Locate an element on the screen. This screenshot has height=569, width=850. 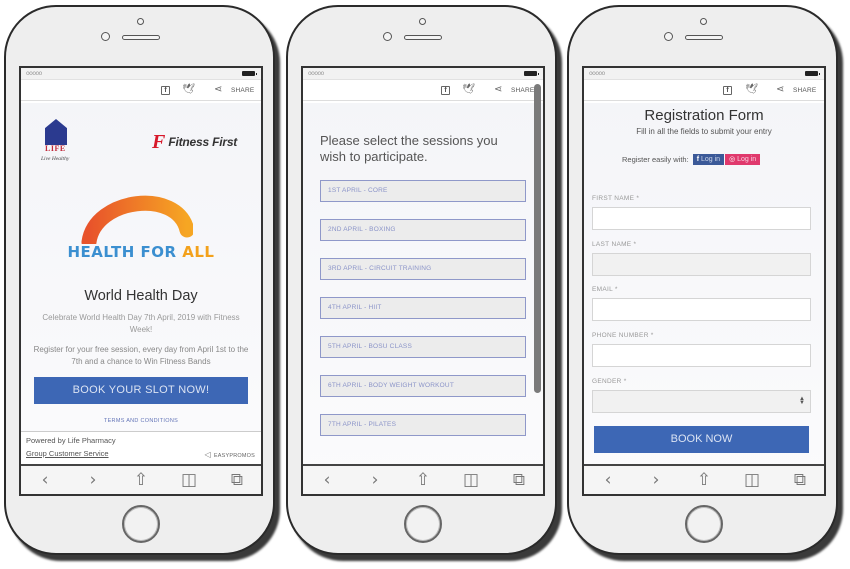
session-option: 2ND APRIL - BOXING is located at coordinates (423, 230).